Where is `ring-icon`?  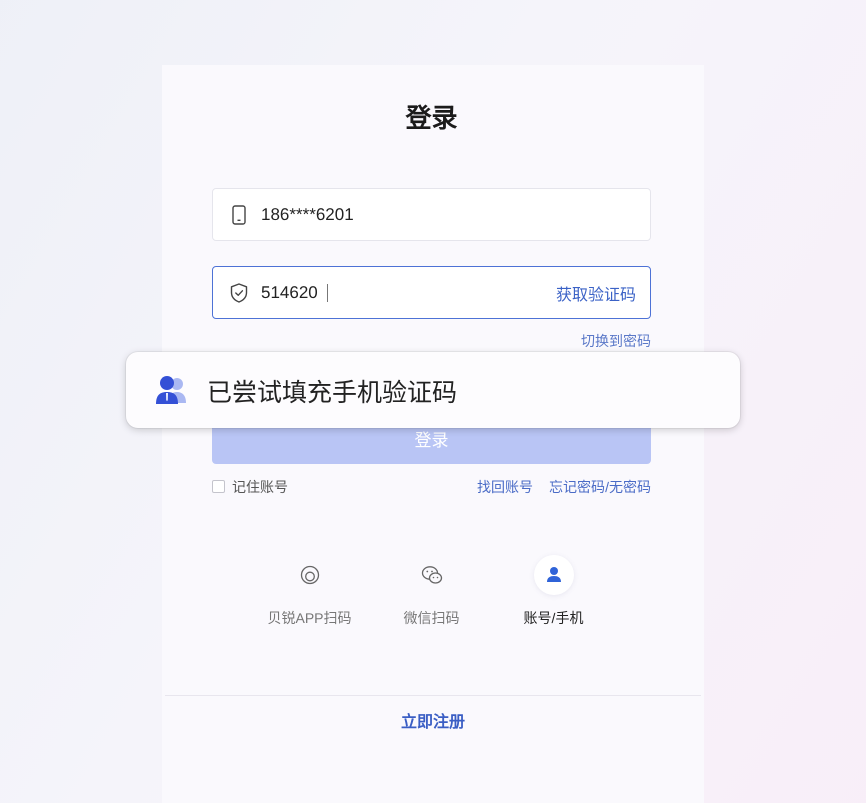 ring-icon is located at coordinates (310, 575).